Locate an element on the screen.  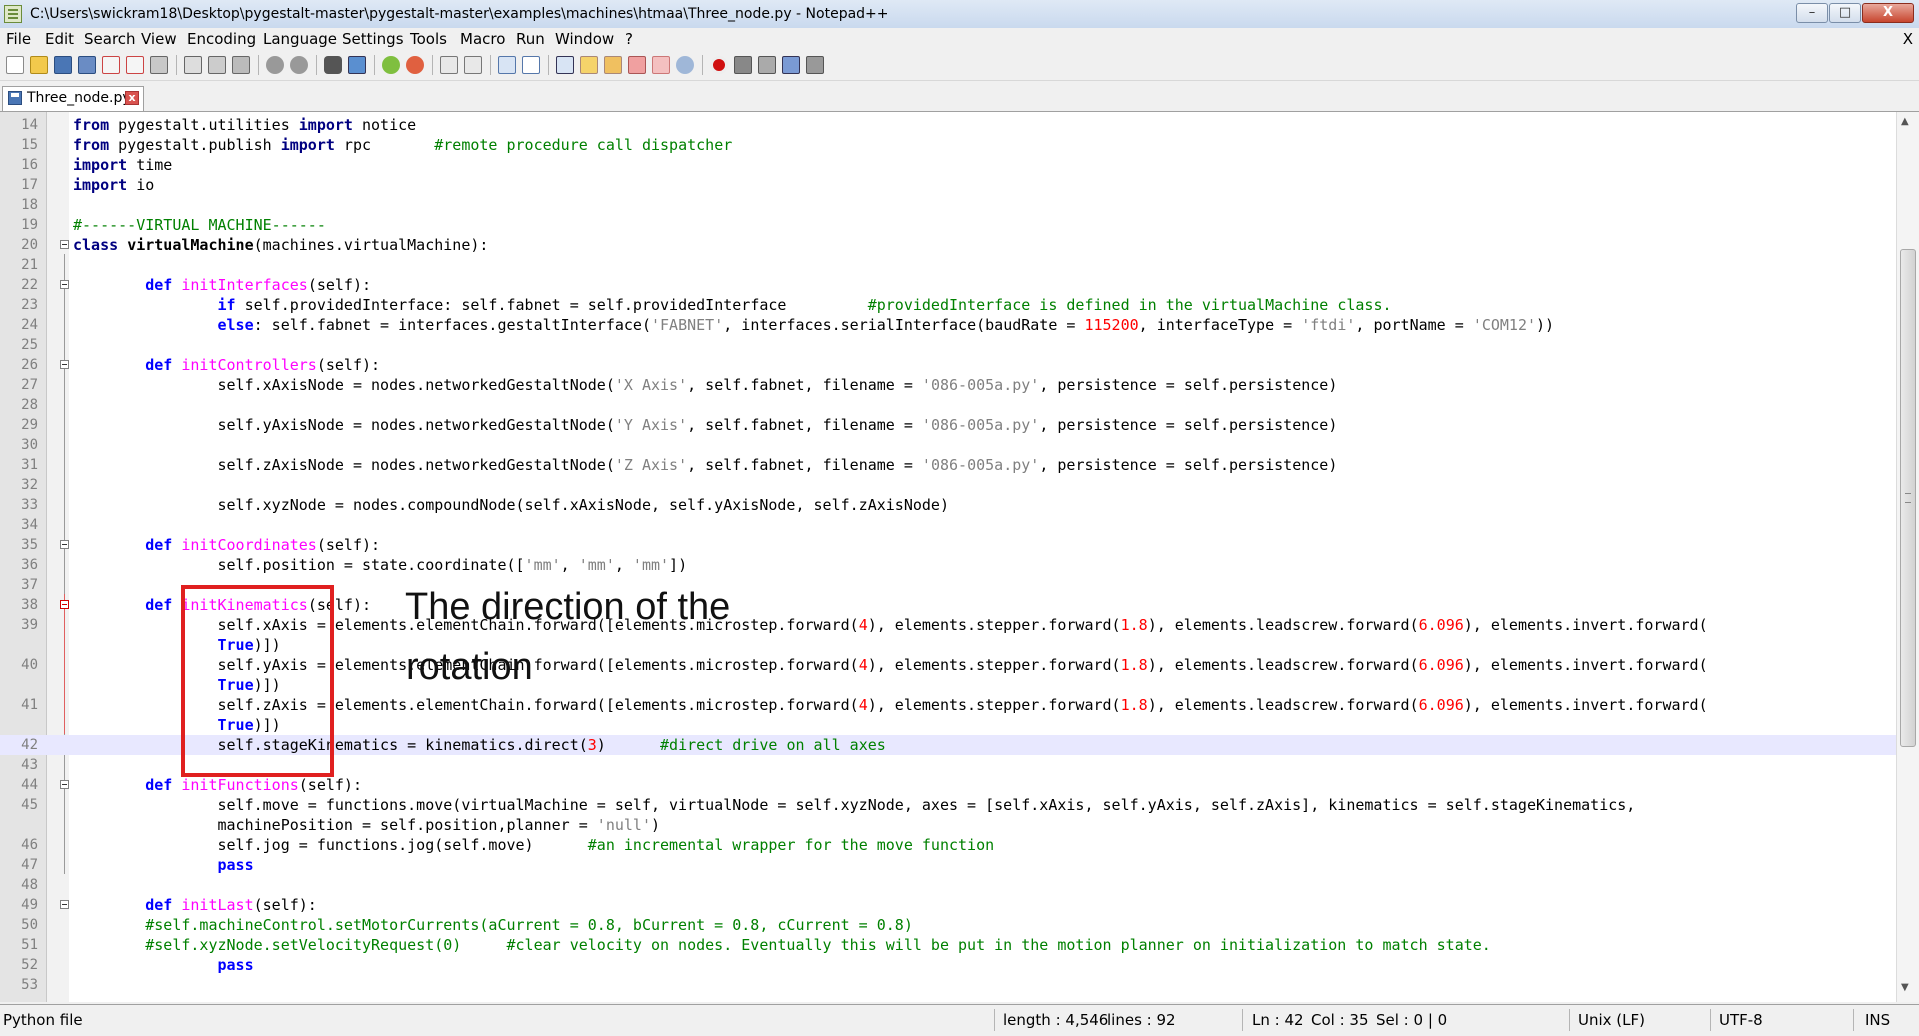
code-line: 21 is located at coordinates (29, 265).